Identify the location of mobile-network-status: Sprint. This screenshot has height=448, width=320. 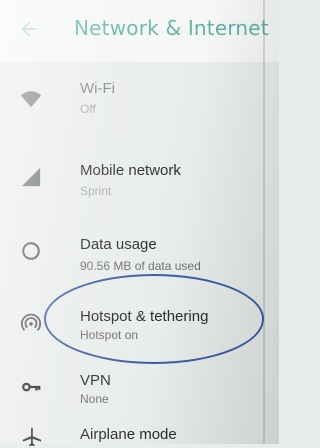
(96, 191).